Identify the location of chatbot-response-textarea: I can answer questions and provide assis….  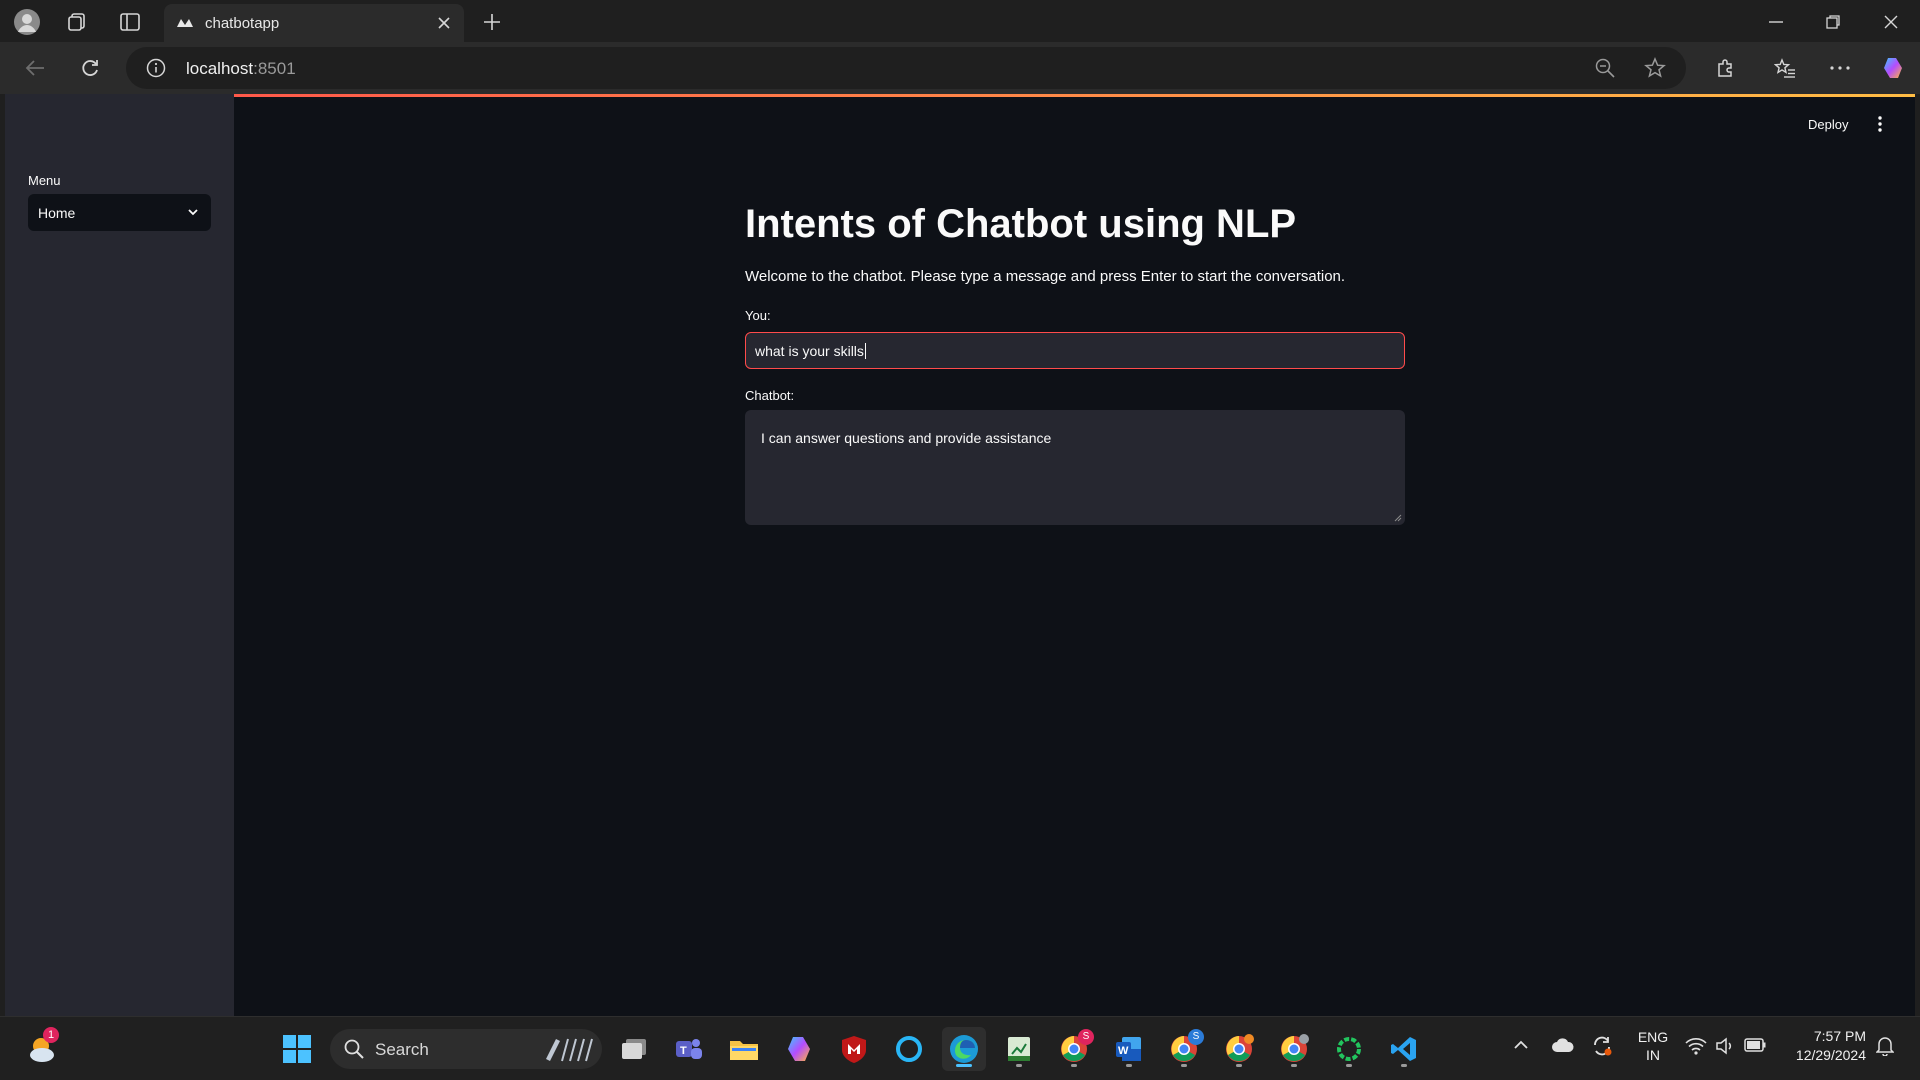
(1075, 467).